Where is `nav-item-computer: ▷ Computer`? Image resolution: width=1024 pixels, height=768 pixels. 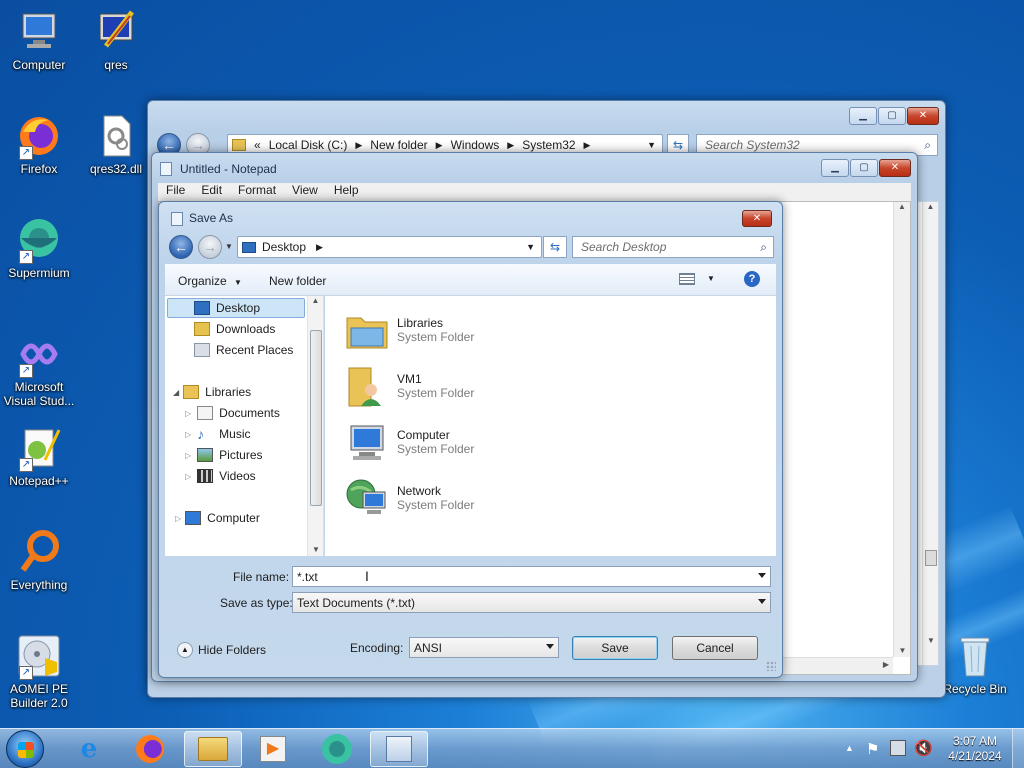 nav-item-computer: ▷ Computer is located at coordinates (217, 518).